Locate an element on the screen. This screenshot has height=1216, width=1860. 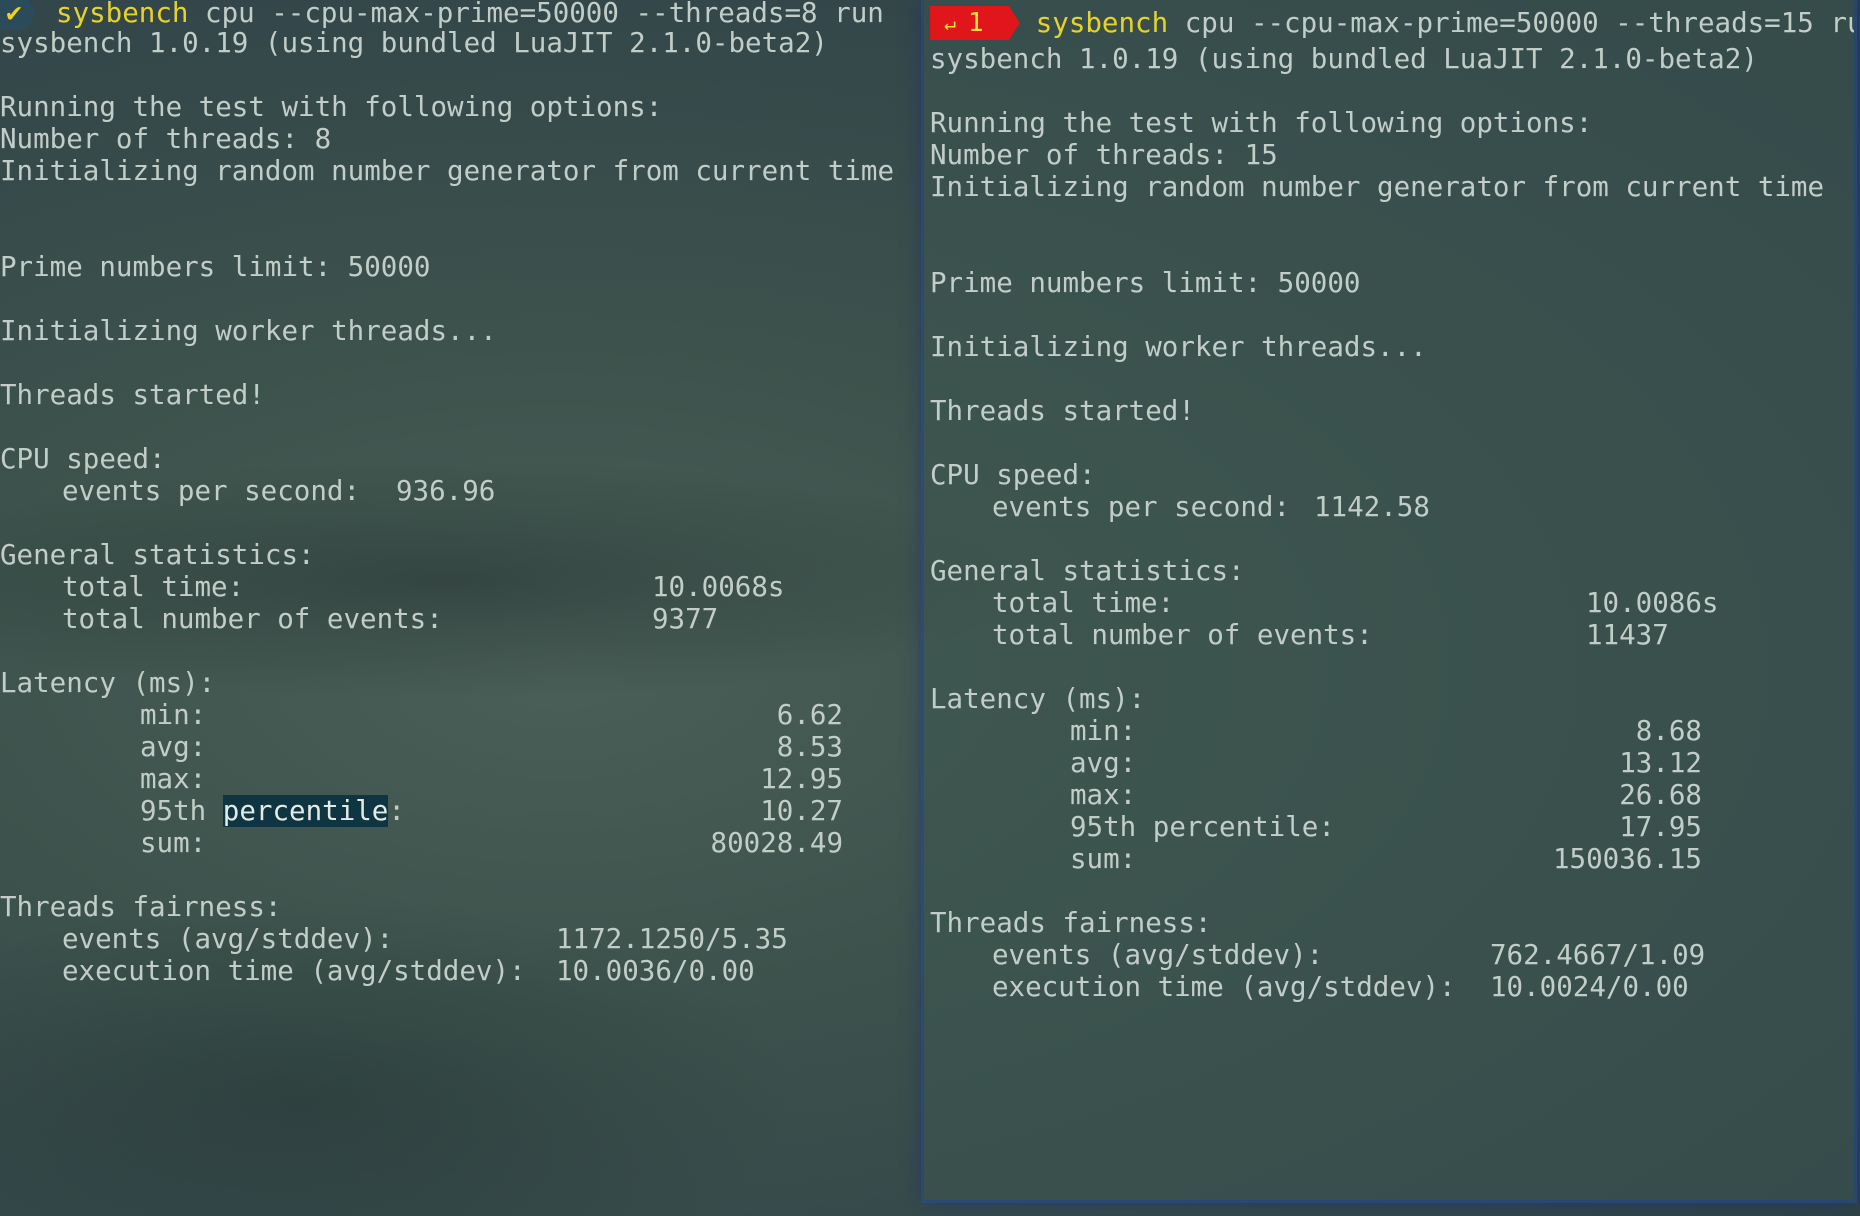
exit-code: 1 is located at coordinates (976, 23).